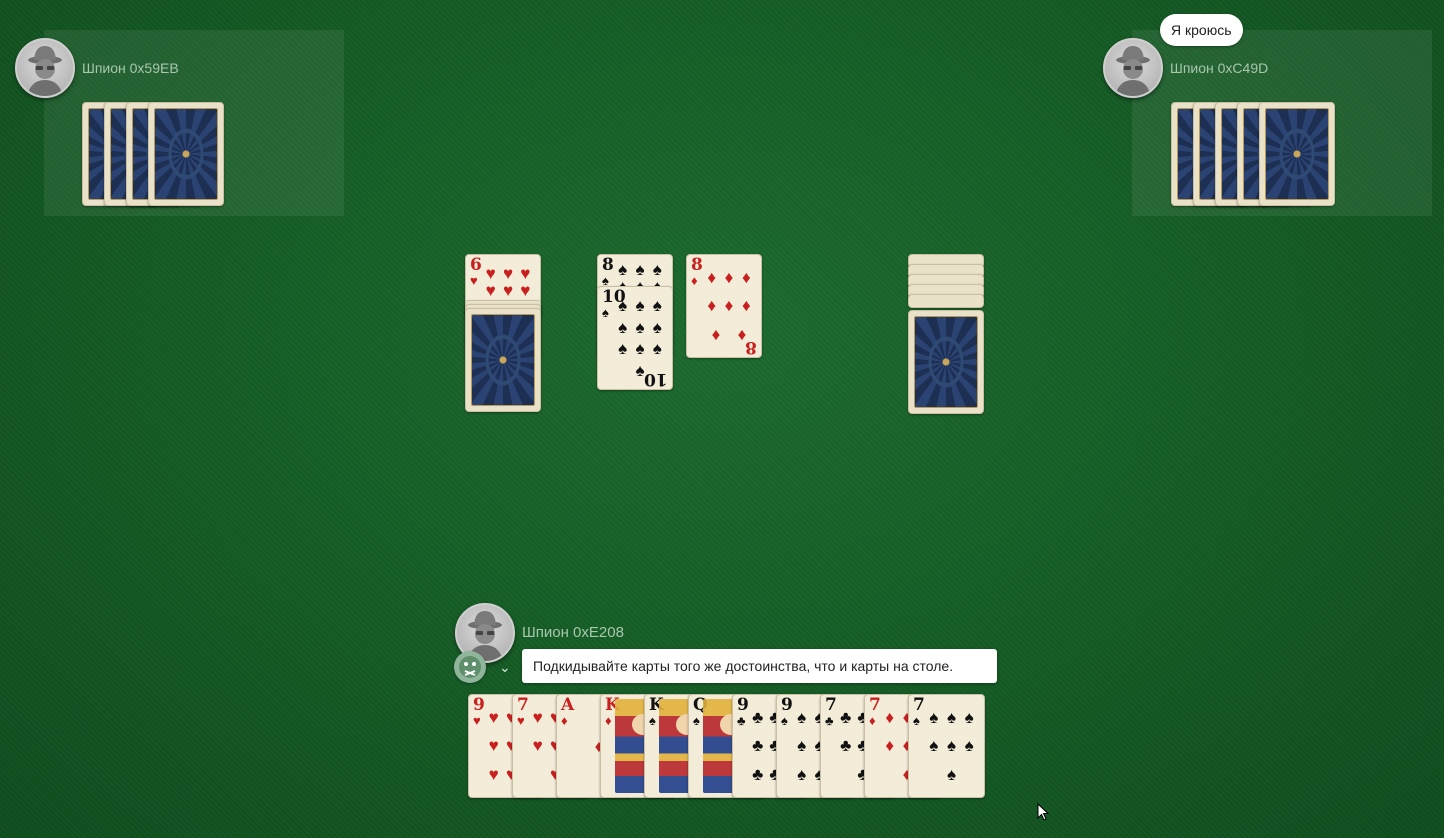 The width and height of the screenshot is (1444, 838). I want to click on opponent-right-speech-bubble: Я кроюсь, so click(1201, 30).